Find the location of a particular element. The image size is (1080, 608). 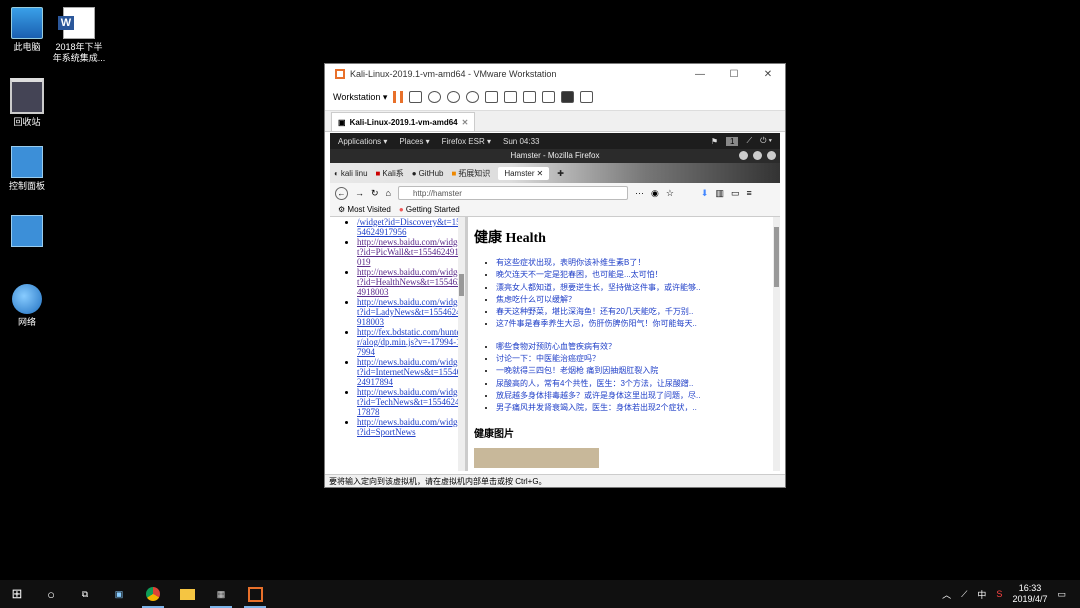

start-button: ⊞ is located at coordinates (17, 594).